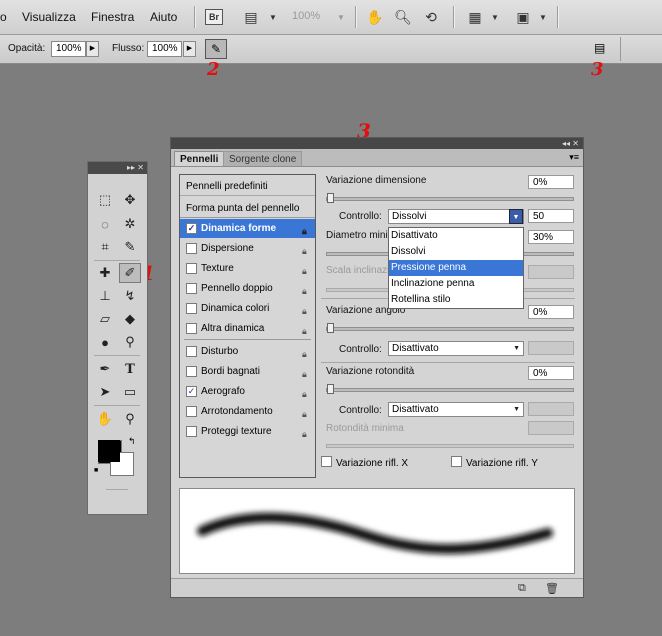 The width and height of the screenshot is (662, 636). Describe the element at coordinates (105, 419) in the screenshot. I see `hand-tool-icon: ✋` at that location.